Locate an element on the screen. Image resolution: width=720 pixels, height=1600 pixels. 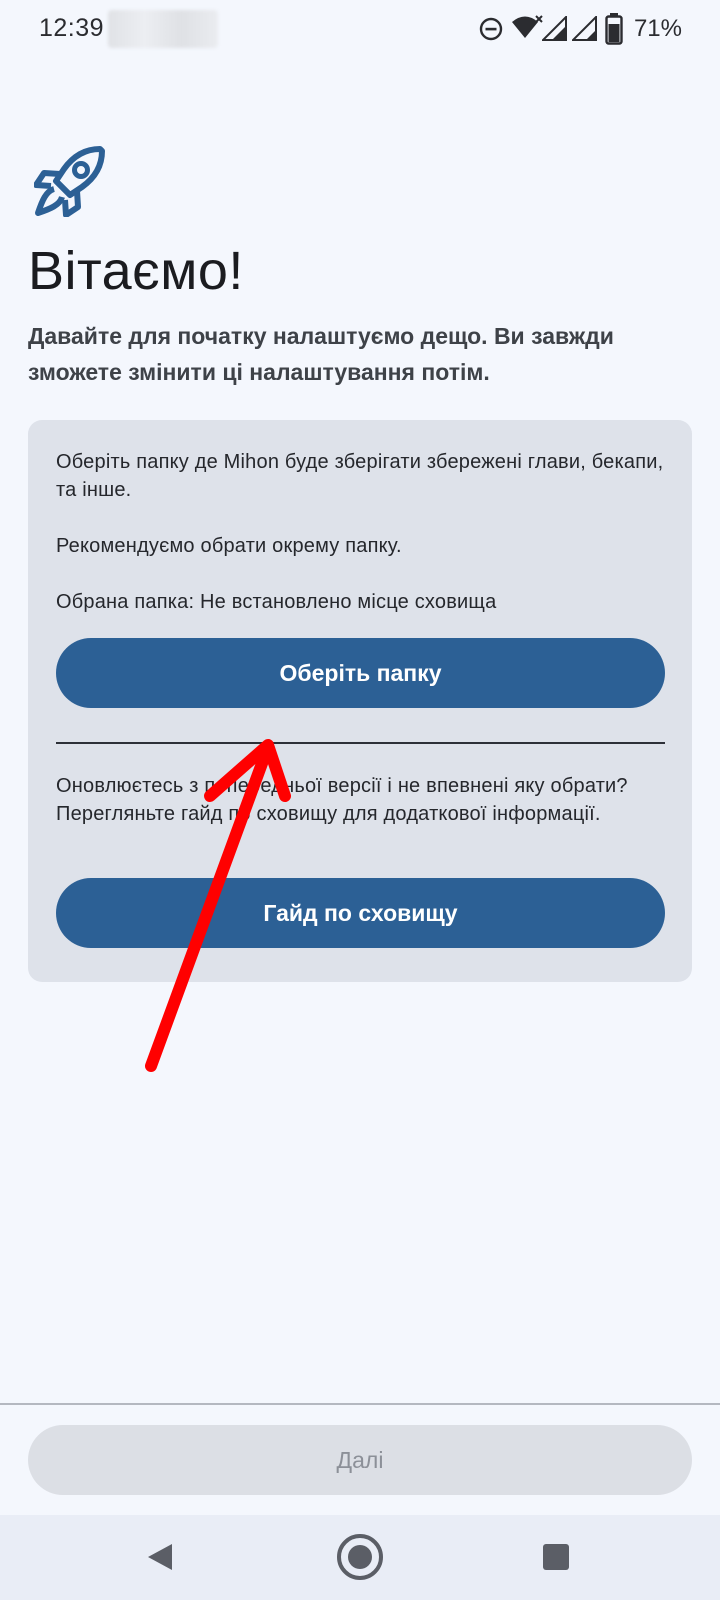
do-not-disturb-icon is located at coordinates (491, 29).